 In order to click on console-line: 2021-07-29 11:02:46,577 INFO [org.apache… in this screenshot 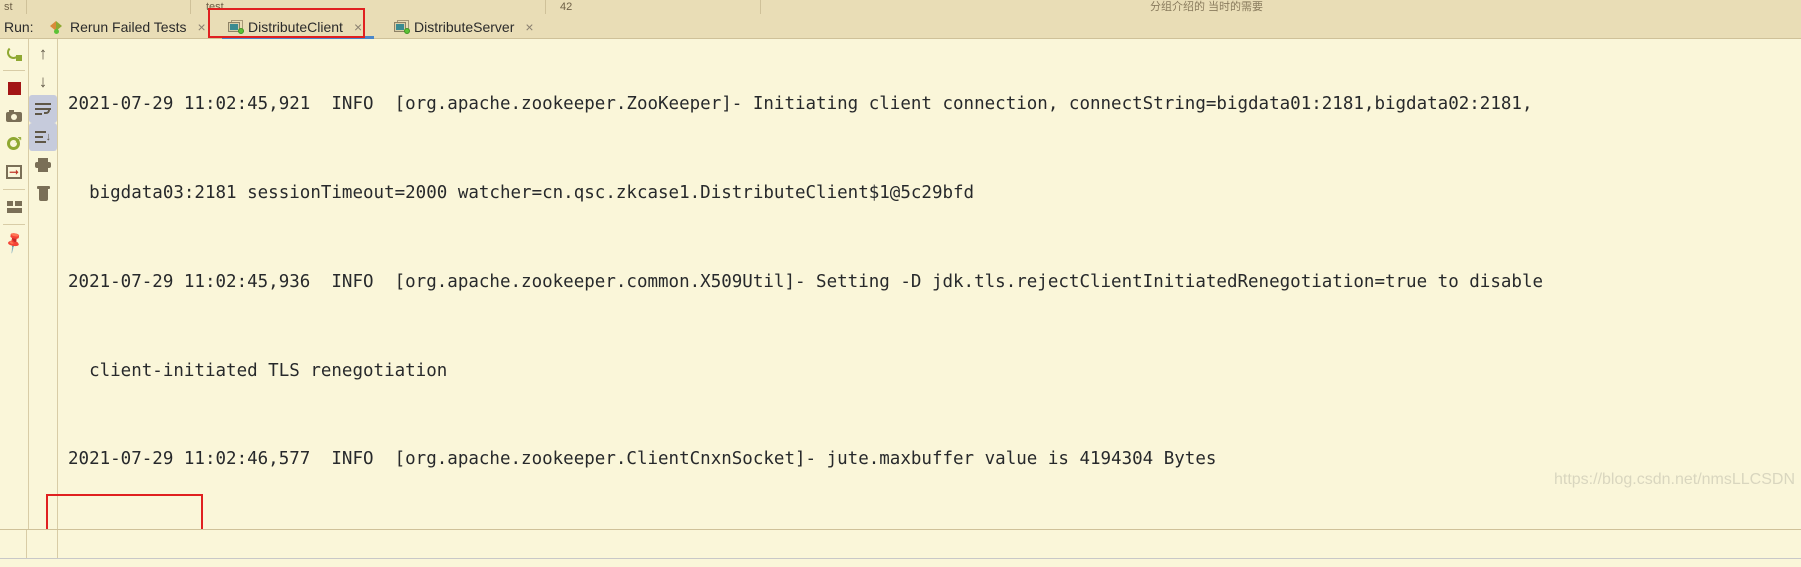, I will do `click(642, 459)`.